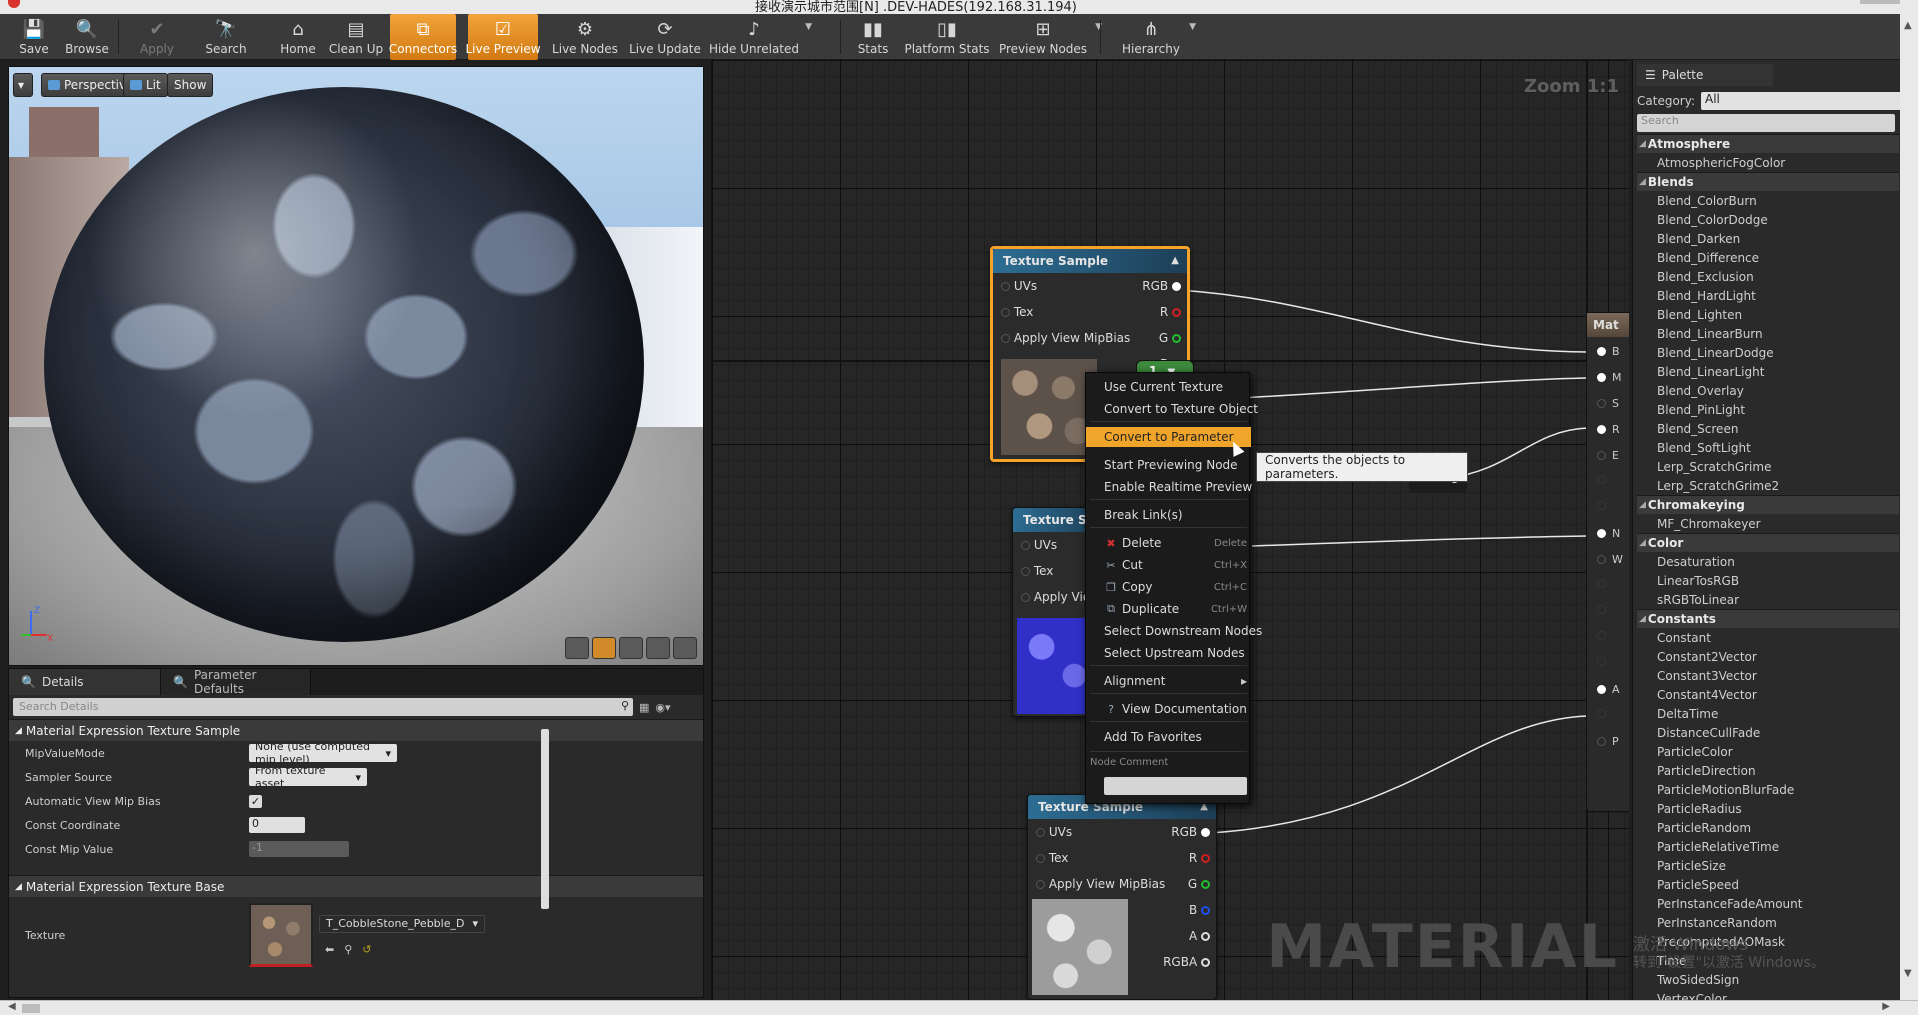 Image resolution: width=1918 pixels, height=1015 pixels. I want to click on menu-item-select-upstream-nodes: Select Upstream Nodes, so click(1168, 653).